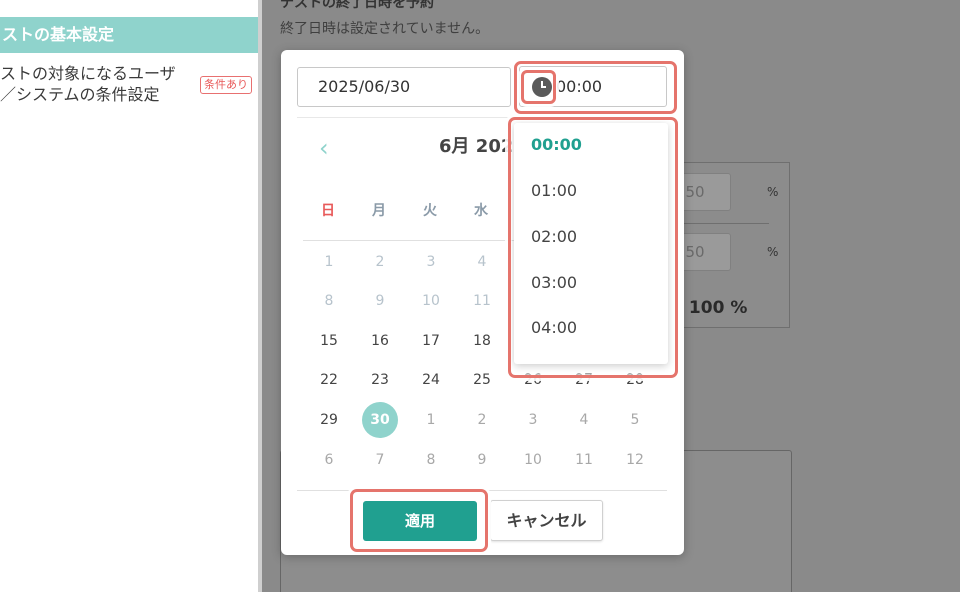  What do you see at coordinates (431, 380) in the screenshot?
I see `calendar-day: 24` at bounding box center [431, 380].